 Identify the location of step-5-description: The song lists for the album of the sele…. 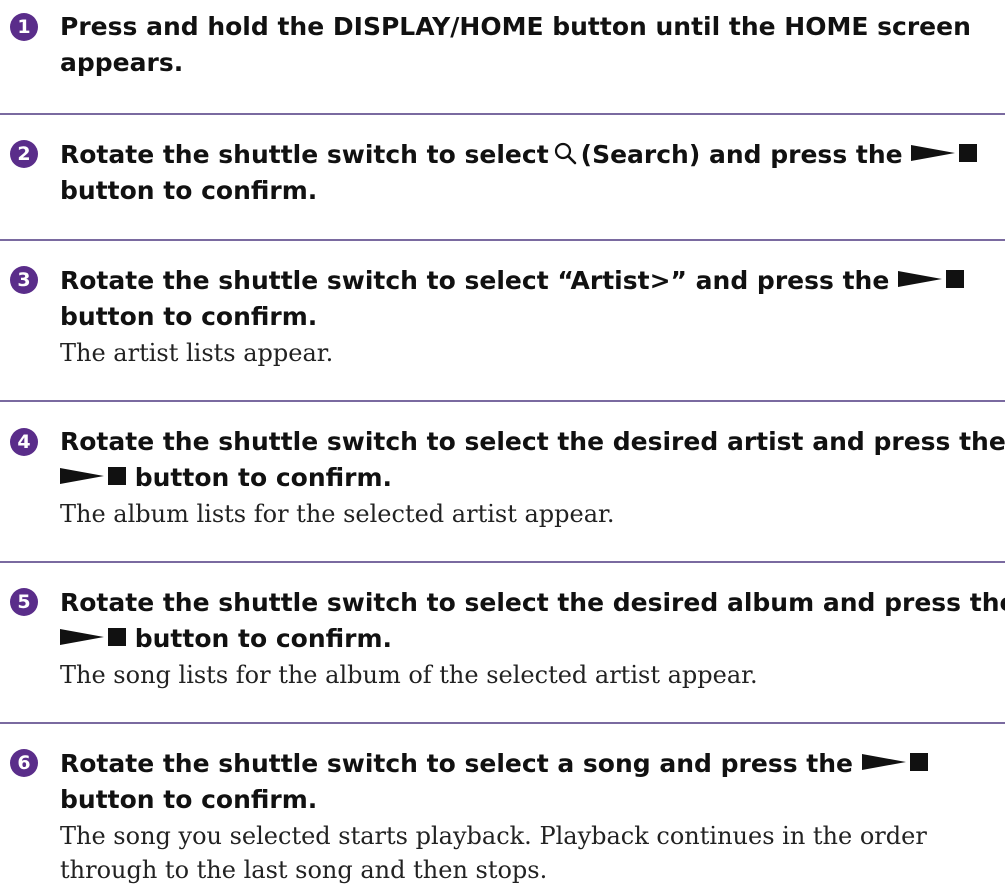
(409, 675).